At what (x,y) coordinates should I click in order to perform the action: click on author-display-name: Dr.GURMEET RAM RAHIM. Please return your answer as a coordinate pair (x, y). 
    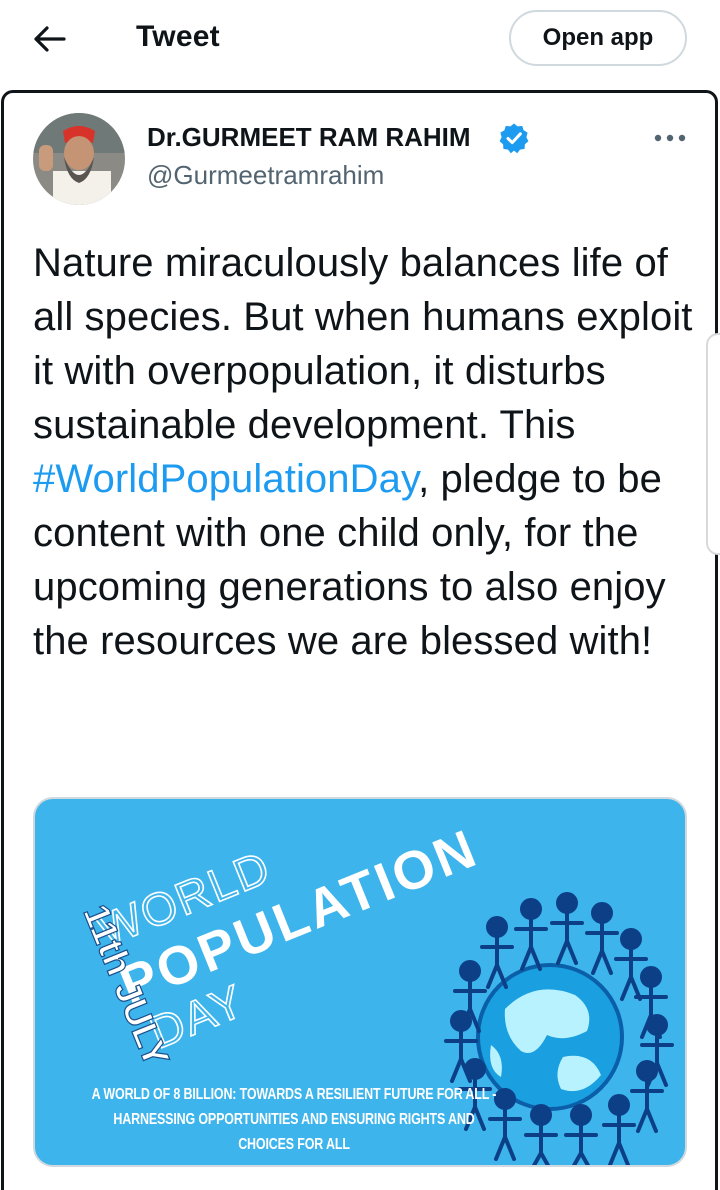
    Looking at the image, I should click on (309, 137).